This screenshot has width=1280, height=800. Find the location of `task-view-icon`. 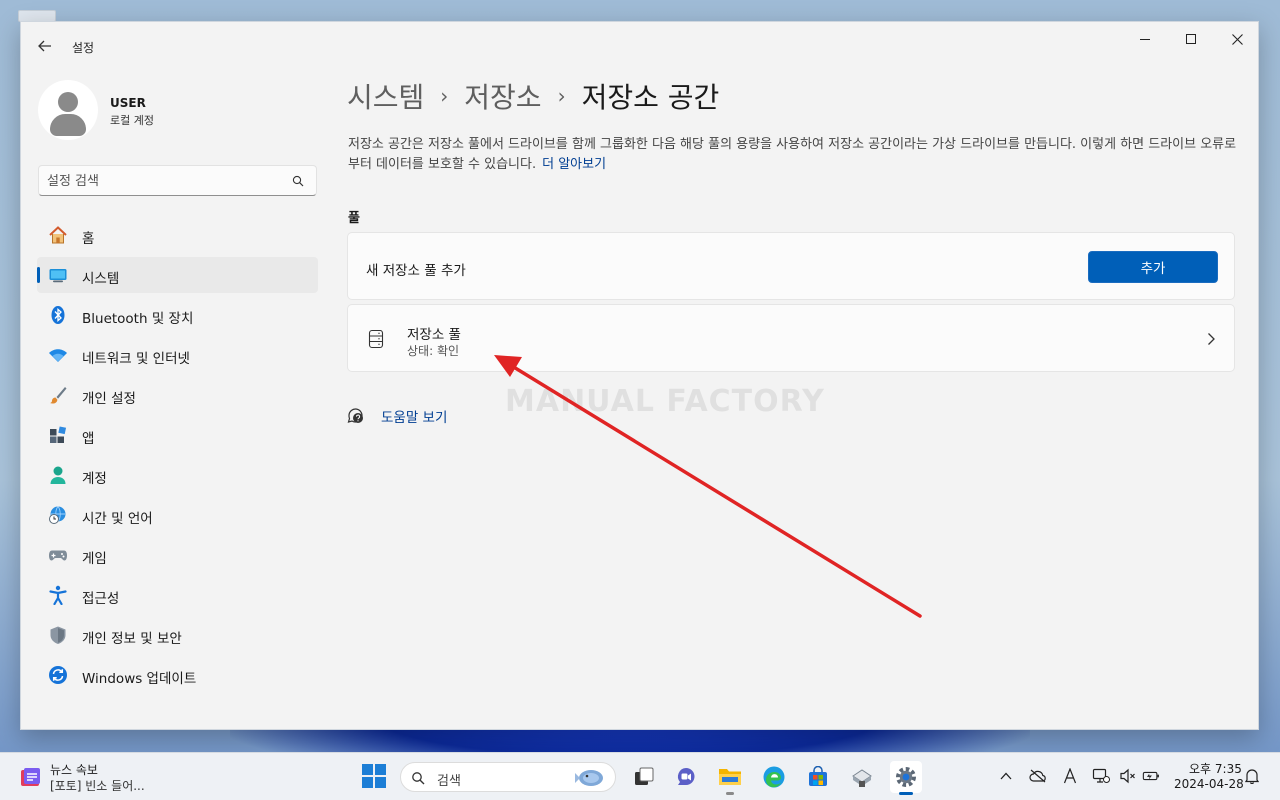

task-view-icon is located at coordinates (644, 776).